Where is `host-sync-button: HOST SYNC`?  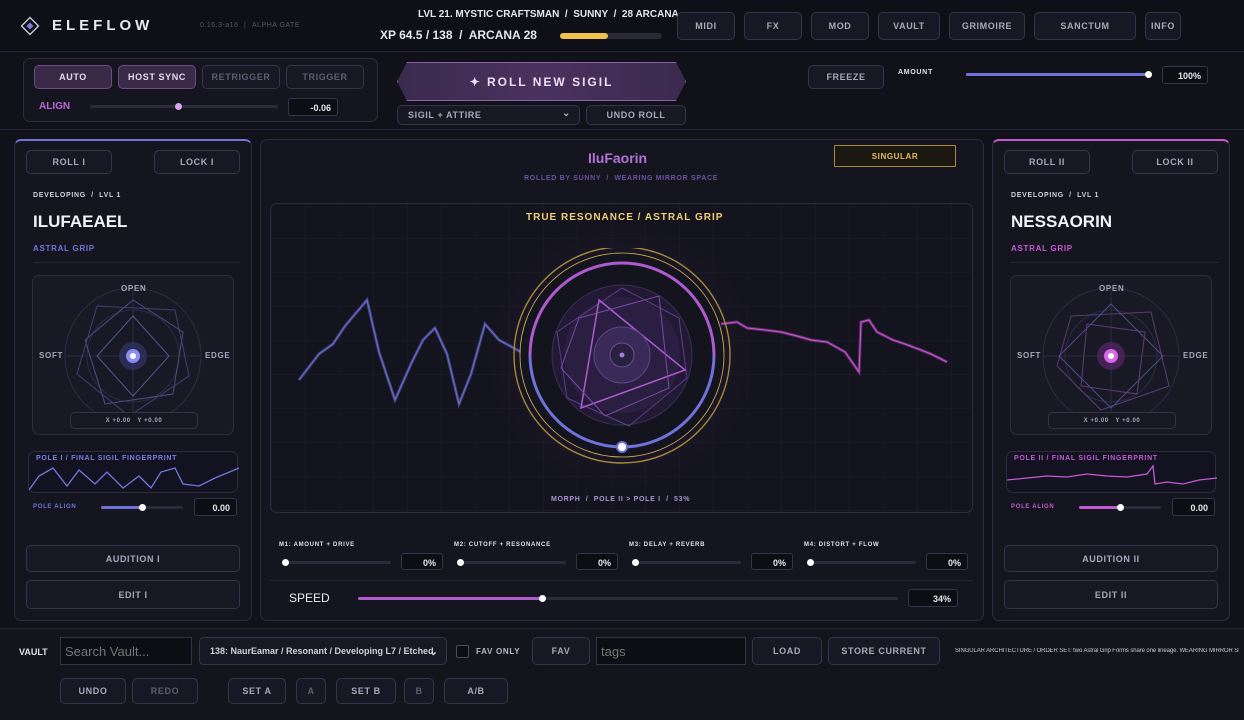 host-sync-button: HOST SYNC is located at coordinates (157, 77).